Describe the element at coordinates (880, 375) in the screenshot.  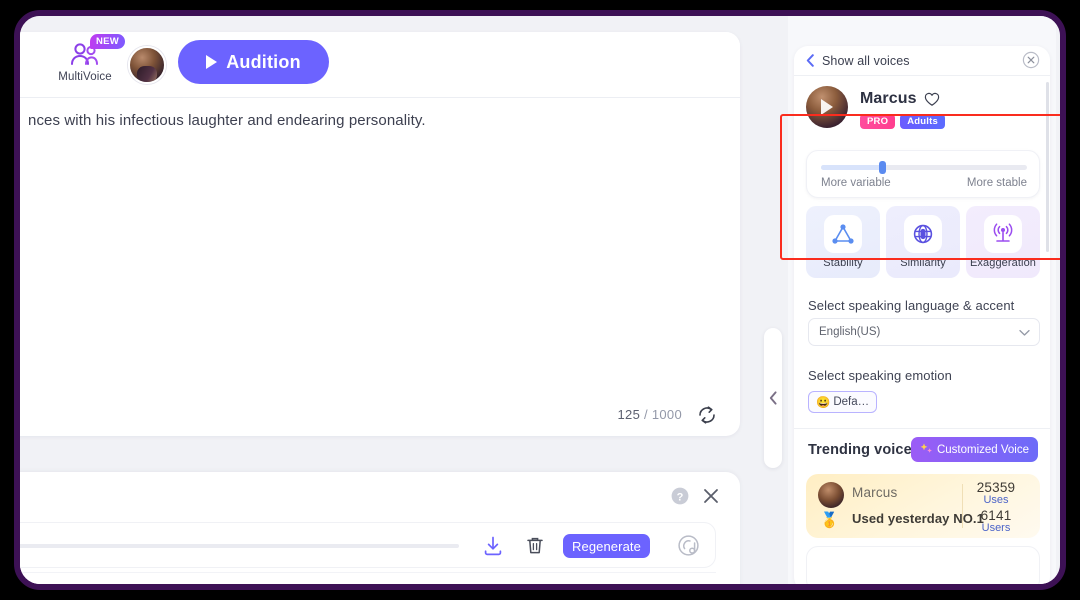
I see `emotion-section-title: Select speaking emotion` at that location.